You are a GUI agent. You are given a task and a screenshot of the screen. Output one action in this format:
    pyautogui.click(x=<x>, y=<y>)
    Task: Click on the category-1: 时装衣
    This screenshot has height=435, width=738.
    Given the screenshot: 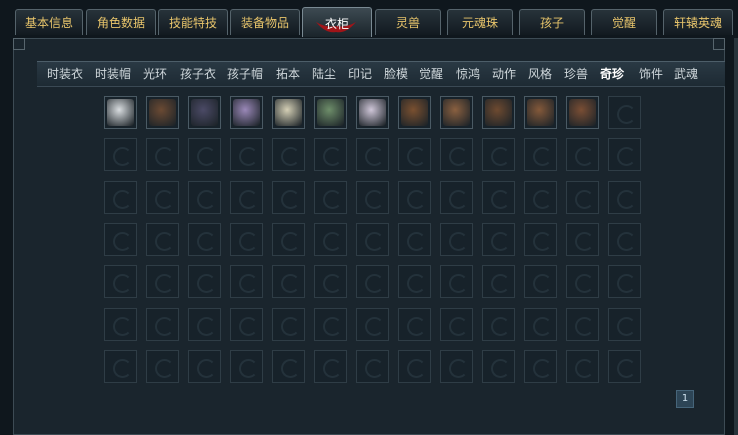 What is the action you would take?
    pyautogui.click(x=65, y=74)
    